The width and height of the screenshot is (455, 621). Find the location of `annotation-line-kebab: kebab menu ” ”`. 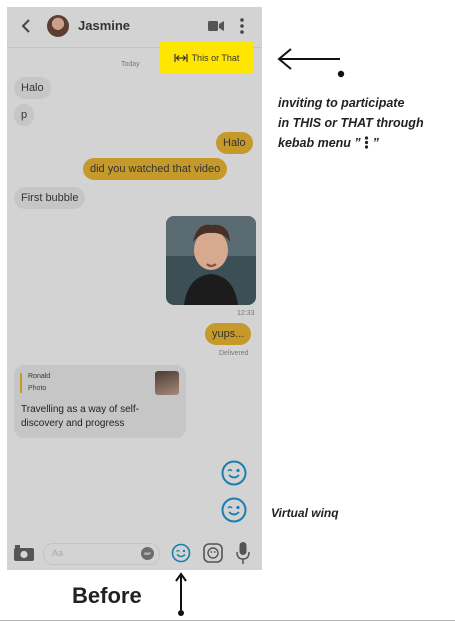

annotation-line-kebab: kebab menu ” ” is located at coordinates (351, 143).